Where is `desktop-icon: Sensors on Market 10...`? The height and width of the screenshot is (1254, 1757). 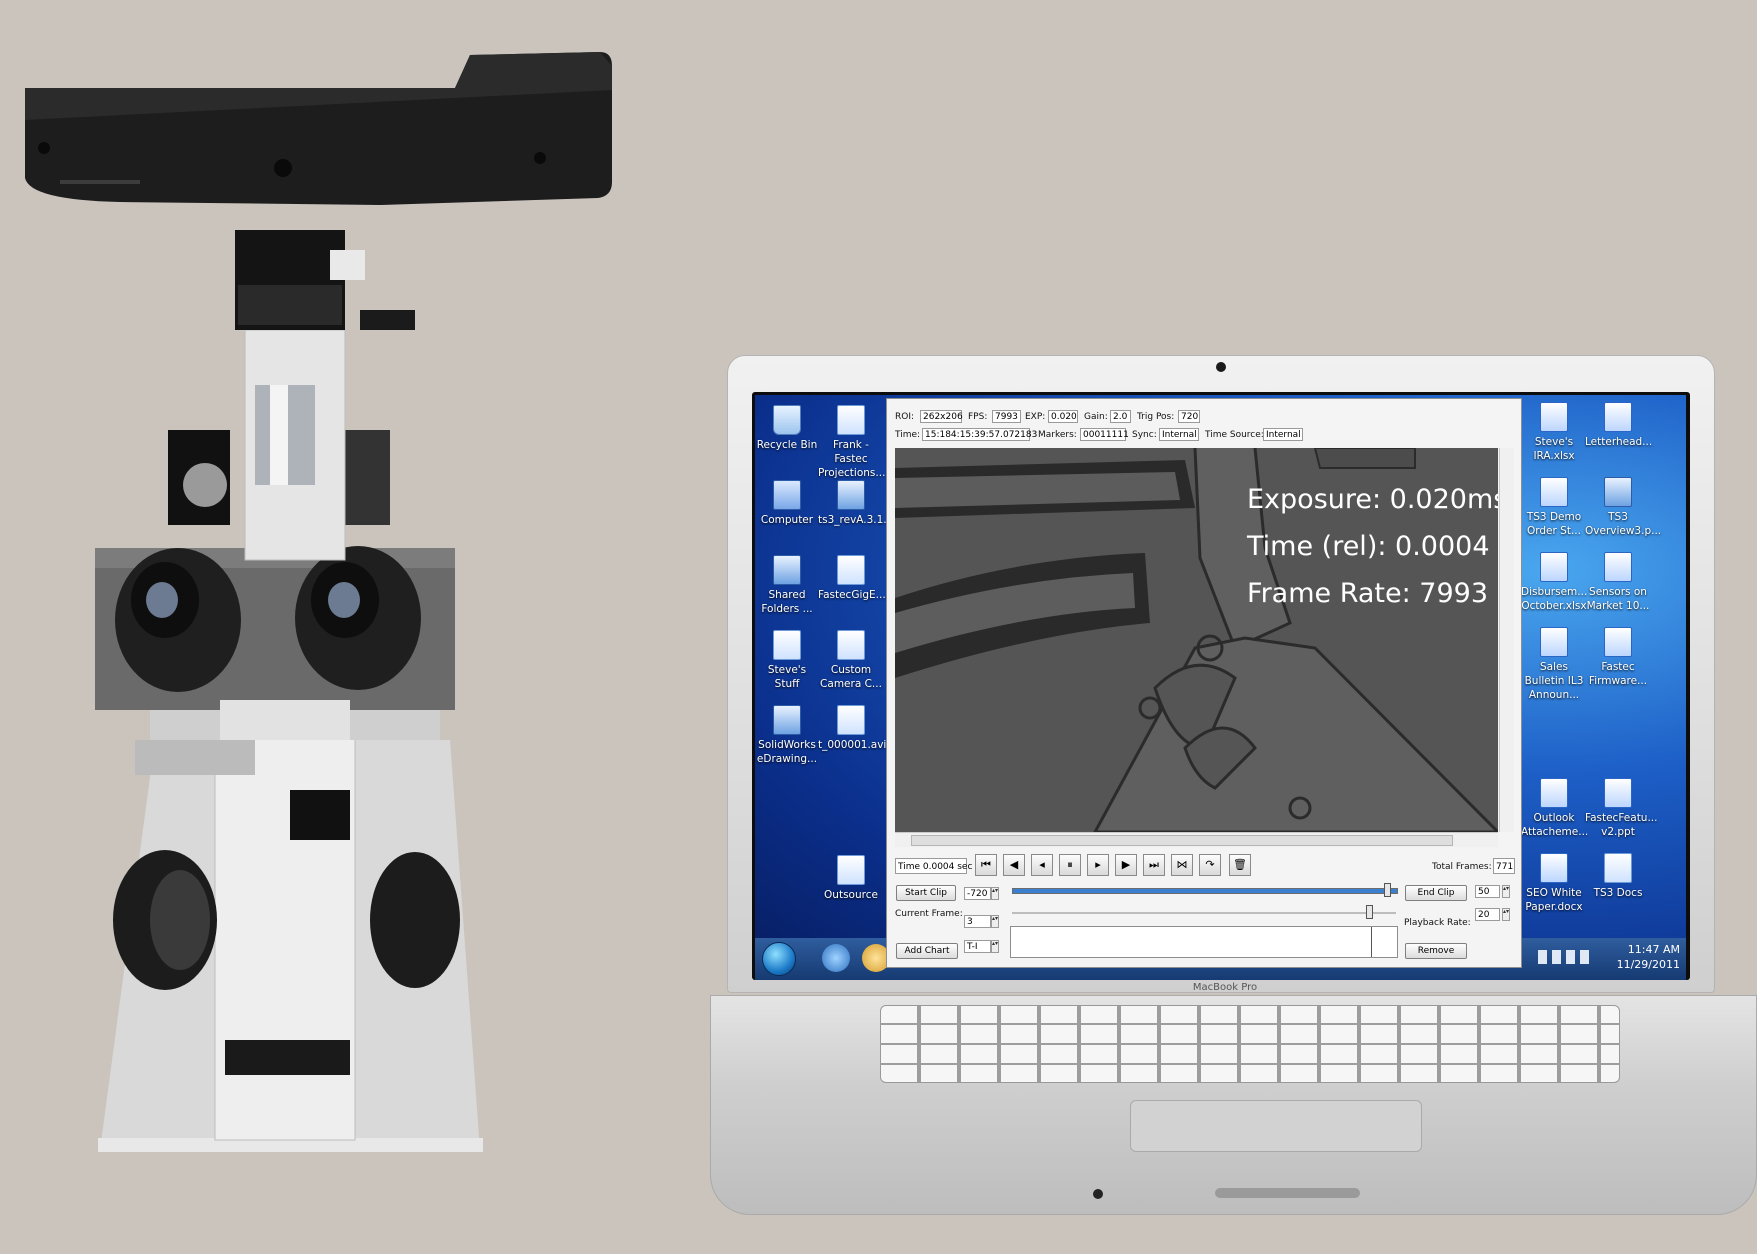 desktop-icon: Sensors on Market 10... is located at coordinates (1618, 582).